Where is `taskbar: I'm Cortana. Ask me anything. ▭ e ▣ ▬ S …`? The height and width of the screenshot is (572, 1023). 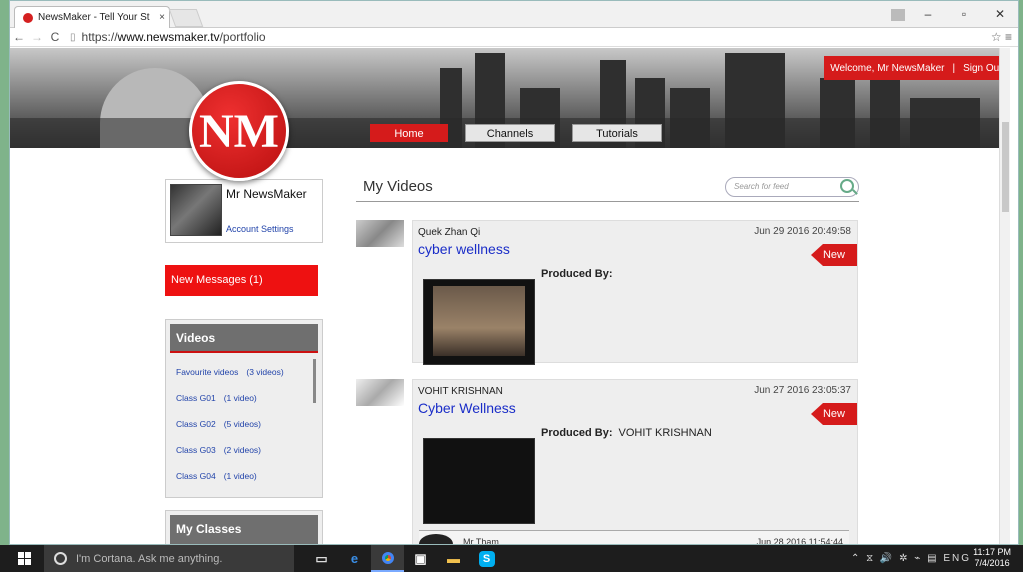
taskbar: I'm Cortana. Ask me anything. ▭ e ▣ ▬ S … is located at coordinates (511, 558).